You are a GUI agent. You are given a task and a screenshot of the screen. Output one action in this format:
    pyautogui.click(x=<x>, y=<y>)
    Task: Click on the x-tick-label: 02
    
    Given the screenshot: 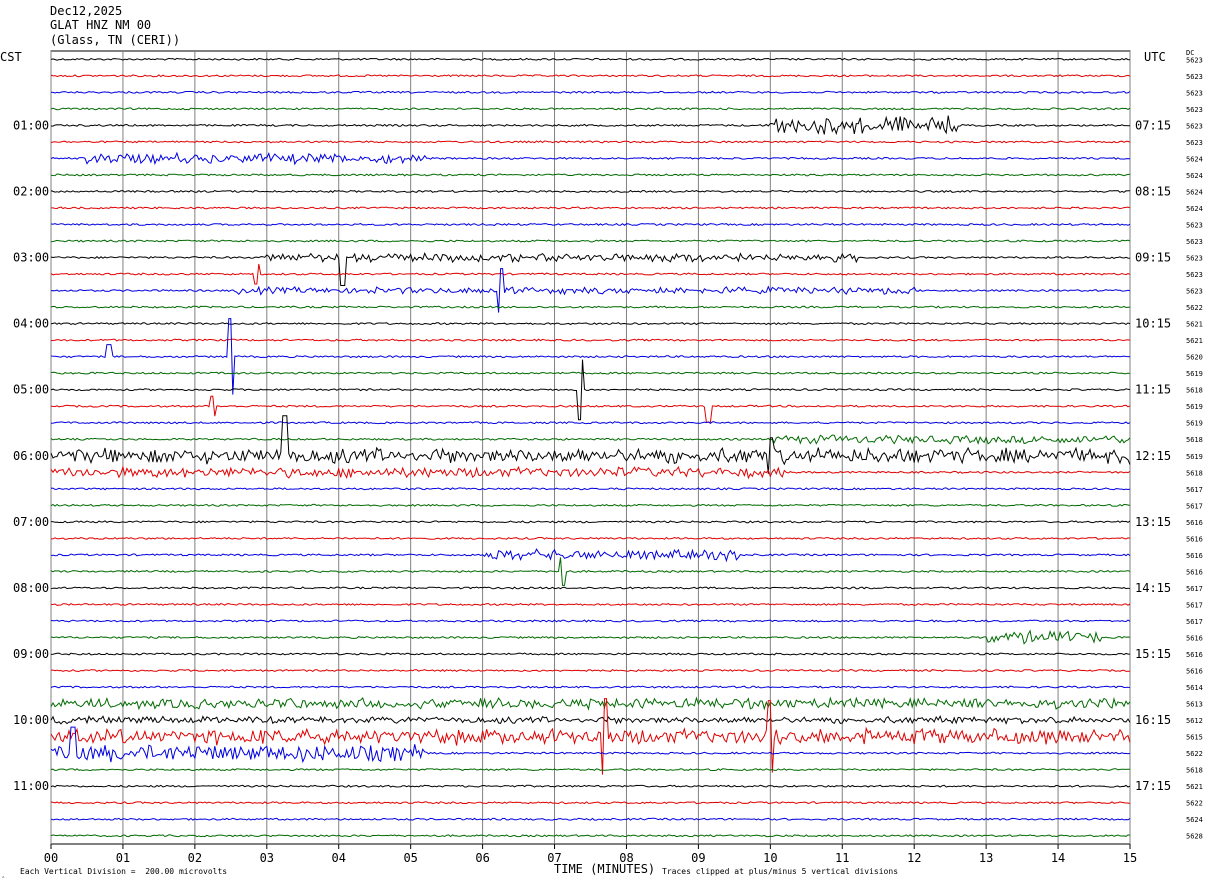 What is the action you would take?
    pyautogui.click(x=195, y=858)
    